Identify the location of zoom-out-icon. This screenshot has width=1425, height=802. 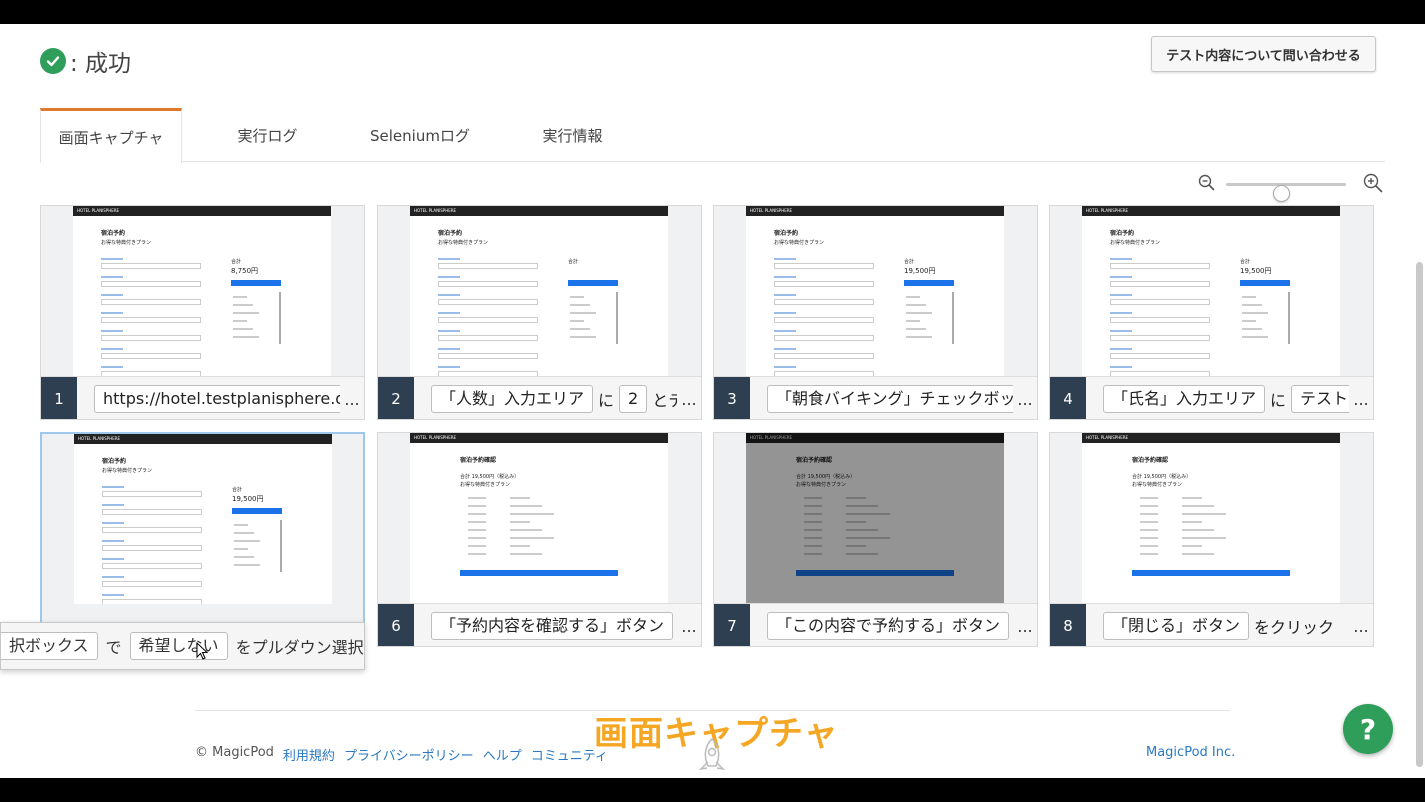
(1207, 183).